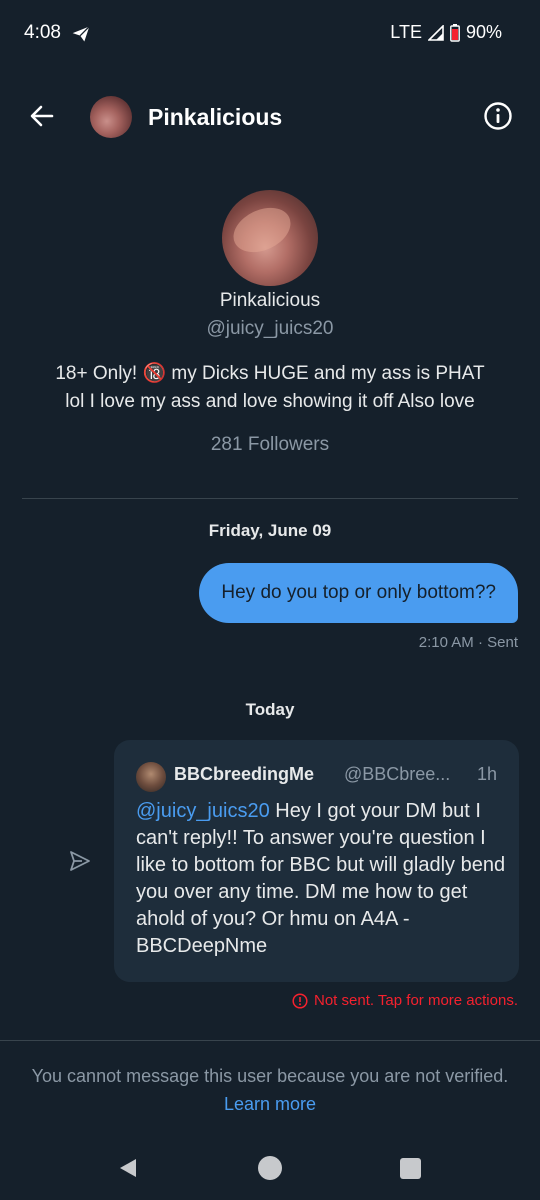 Image resolution: width=540 pixels, height=1200 pixels. I want to click on tweet-timestamp: 1h, so click(486, 774).